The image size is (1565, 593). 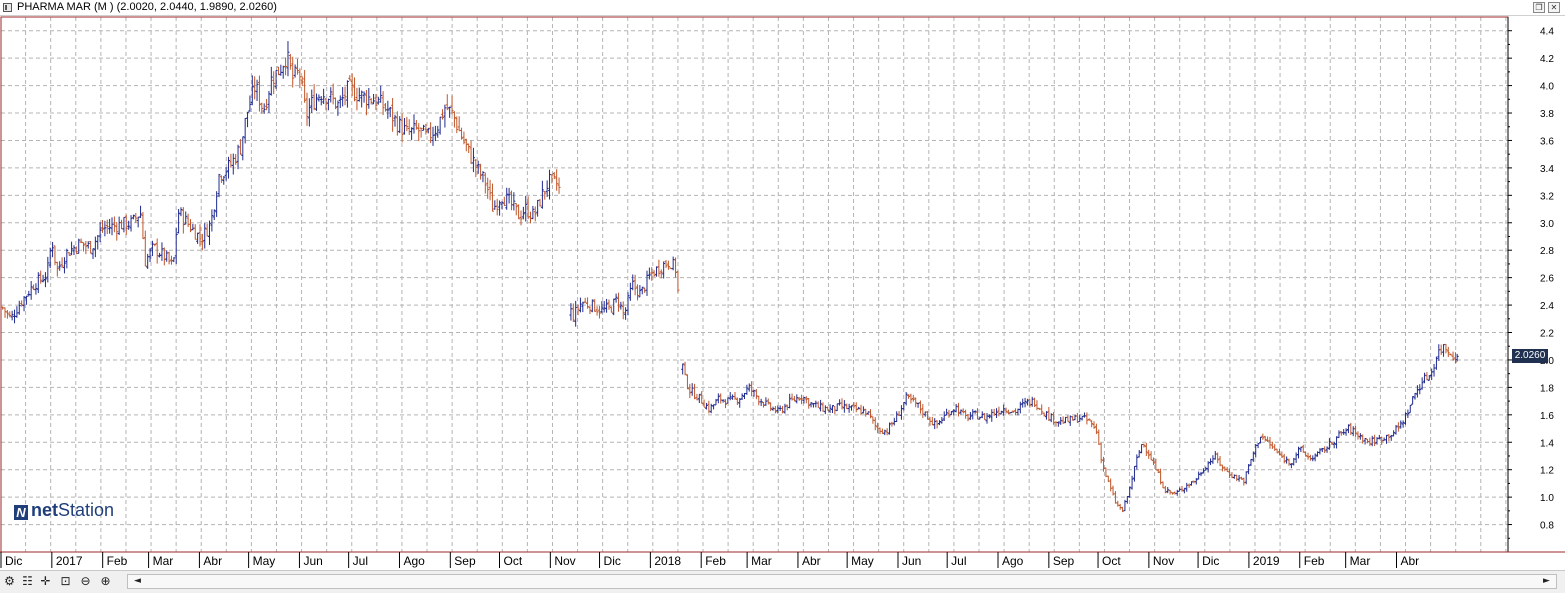 What do you see at coordinates (1547, 526) in the screenshot?
I see `y-tick-label: 0.8` at bounding box center [1547, 526].